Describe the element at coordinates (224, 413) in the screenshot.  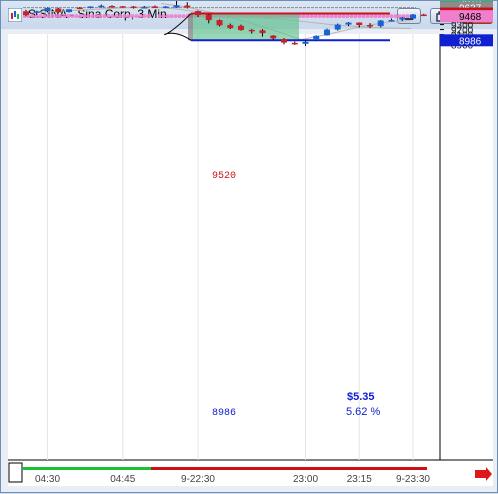
I see `trade-exit-label: 8986` at that location.